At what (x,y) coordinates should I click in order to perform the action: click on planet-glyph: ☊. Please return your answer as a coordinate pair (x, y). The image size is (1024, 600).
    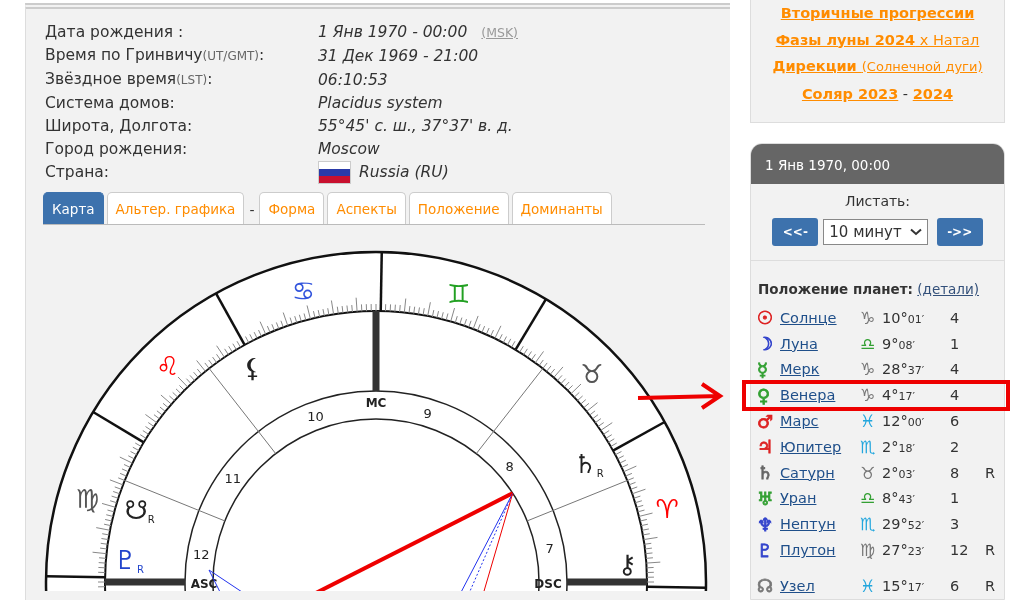
    Looking at the image, I should click on (765, 586).